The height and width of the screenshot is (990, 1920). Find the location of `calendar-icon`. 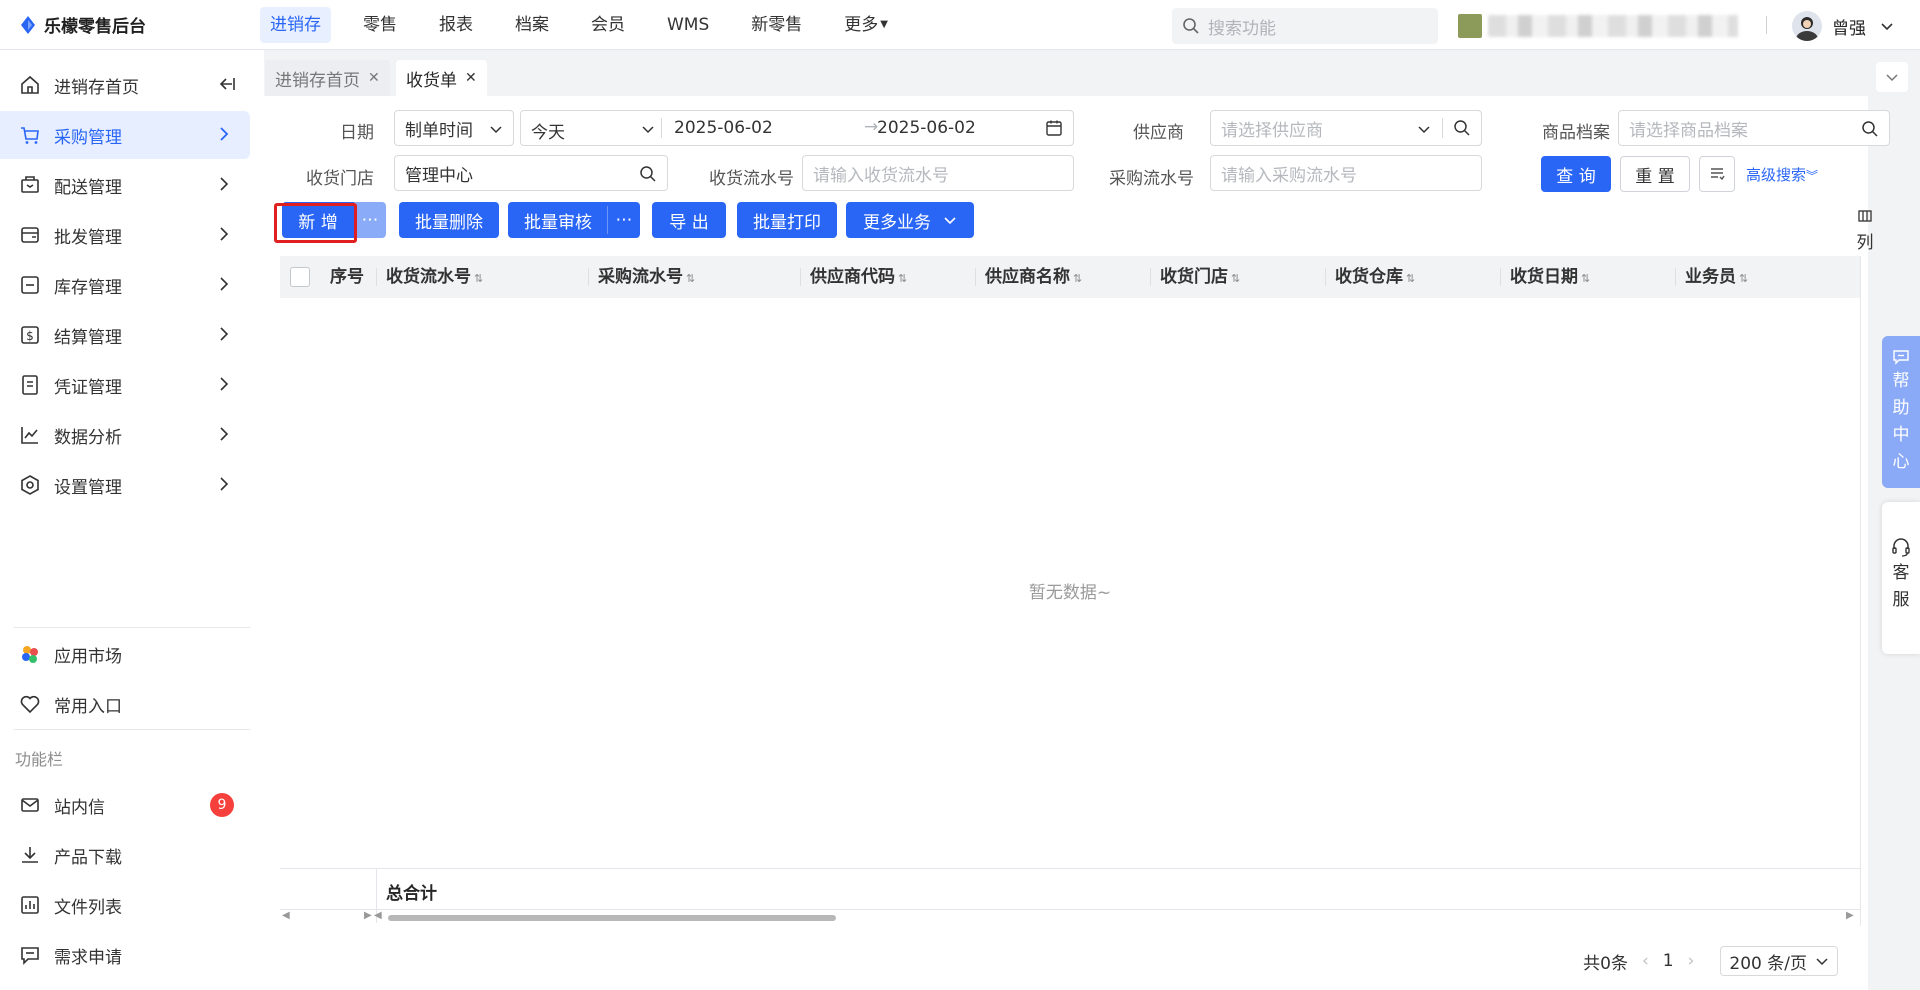

calendar-icon is located at coordinates (1054, 128).